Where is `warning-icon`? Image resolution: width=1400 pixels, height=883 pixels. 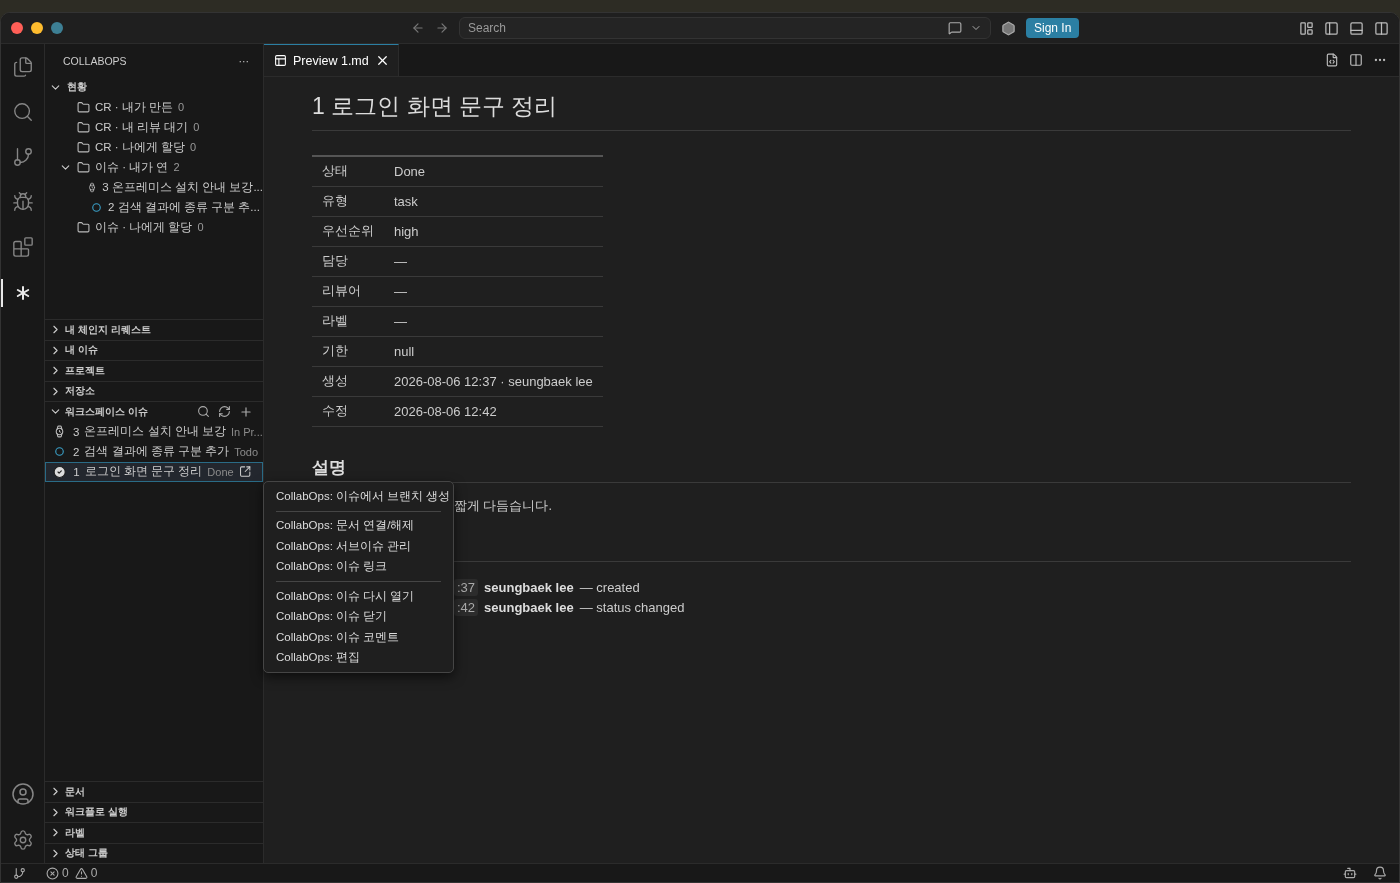
warning-icon is located at coordinates (81, 873).